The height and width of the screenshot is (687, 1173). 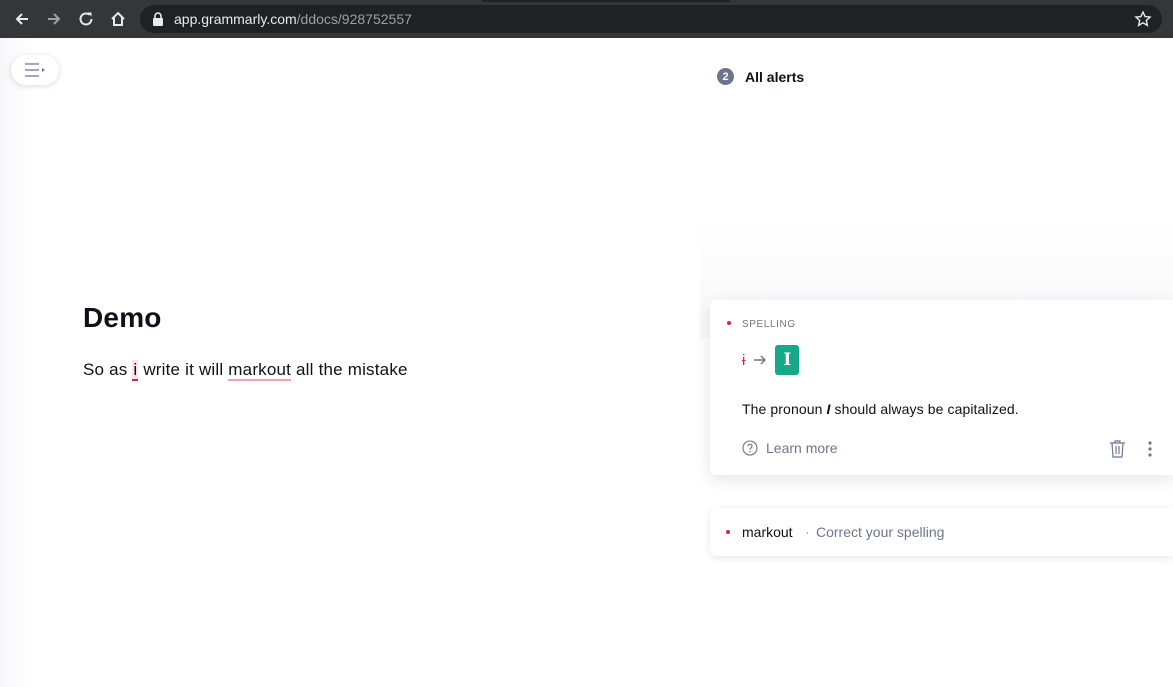 What do you see at coordinates (784, 409) in the screenshot?
I see `desc-text: The pronoun` at bounding box center [784, 409].